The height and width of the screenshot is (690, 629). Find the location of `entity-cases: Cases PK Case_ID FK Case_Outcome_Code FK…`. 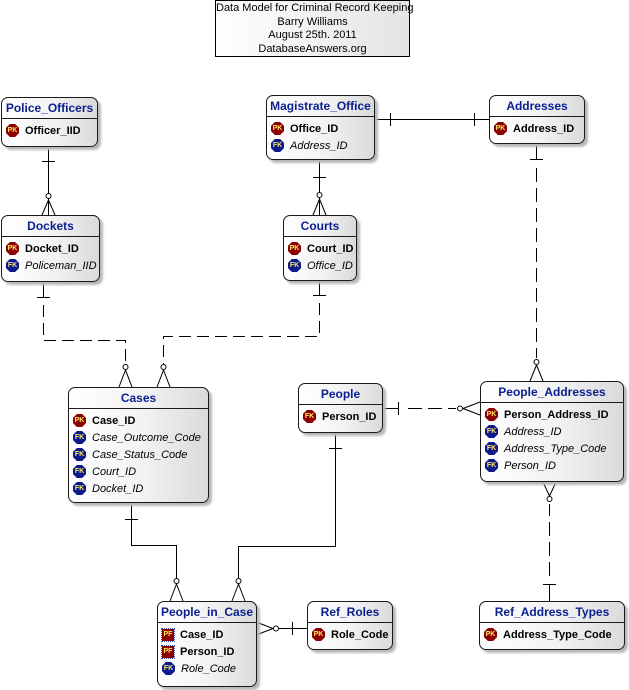

entity-cases: Cases PK Case_ID FK Case_Outcome_Code FK… is located at coordinates (138, 445).